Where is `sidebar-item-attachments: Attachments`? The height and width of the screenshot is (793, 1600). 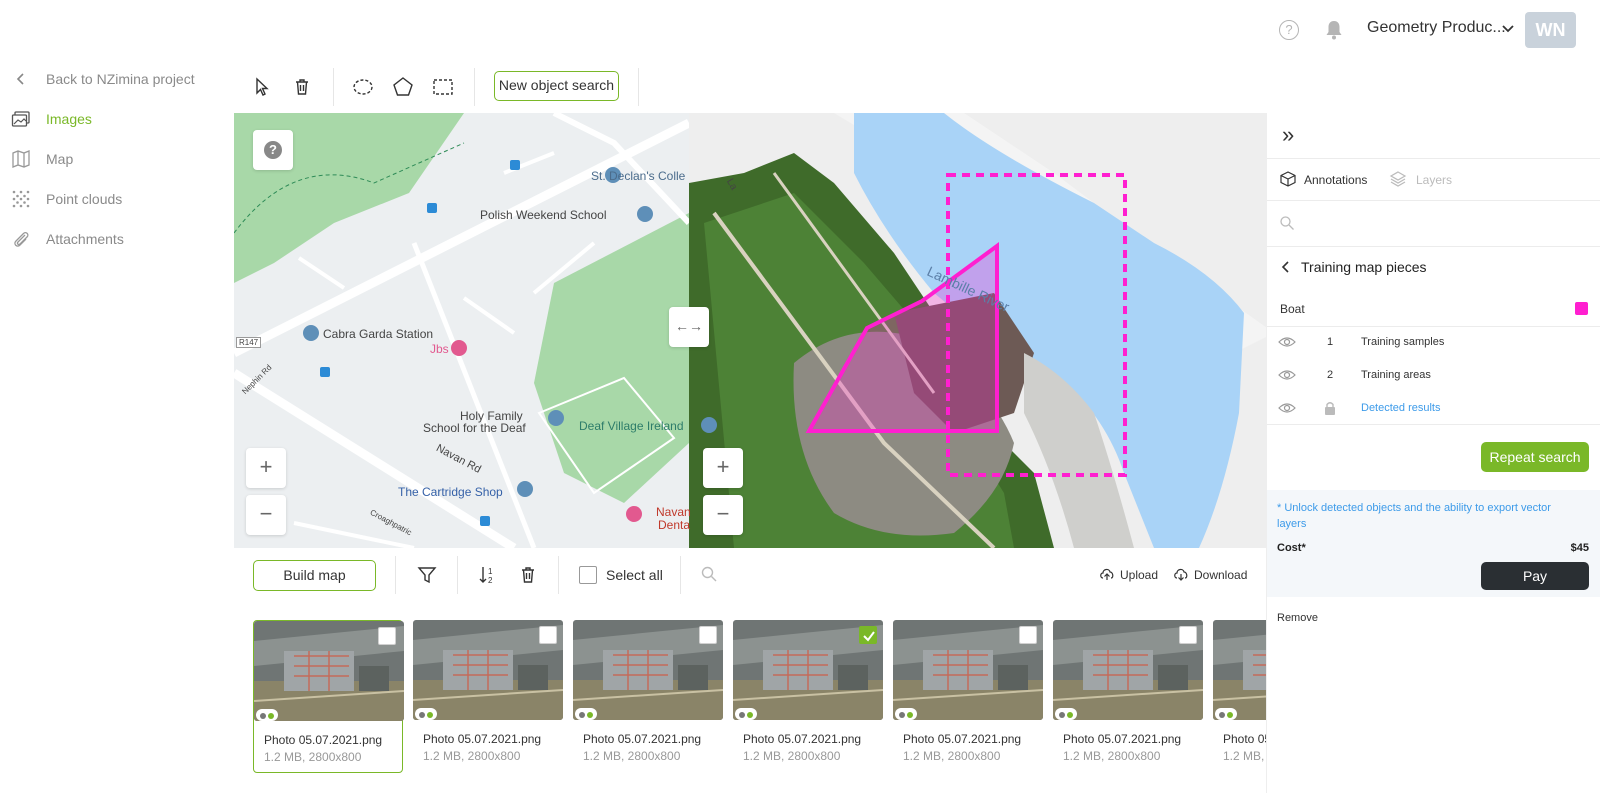
sidebar-item-attachments: Attachments is located at coordinates (115, 239).